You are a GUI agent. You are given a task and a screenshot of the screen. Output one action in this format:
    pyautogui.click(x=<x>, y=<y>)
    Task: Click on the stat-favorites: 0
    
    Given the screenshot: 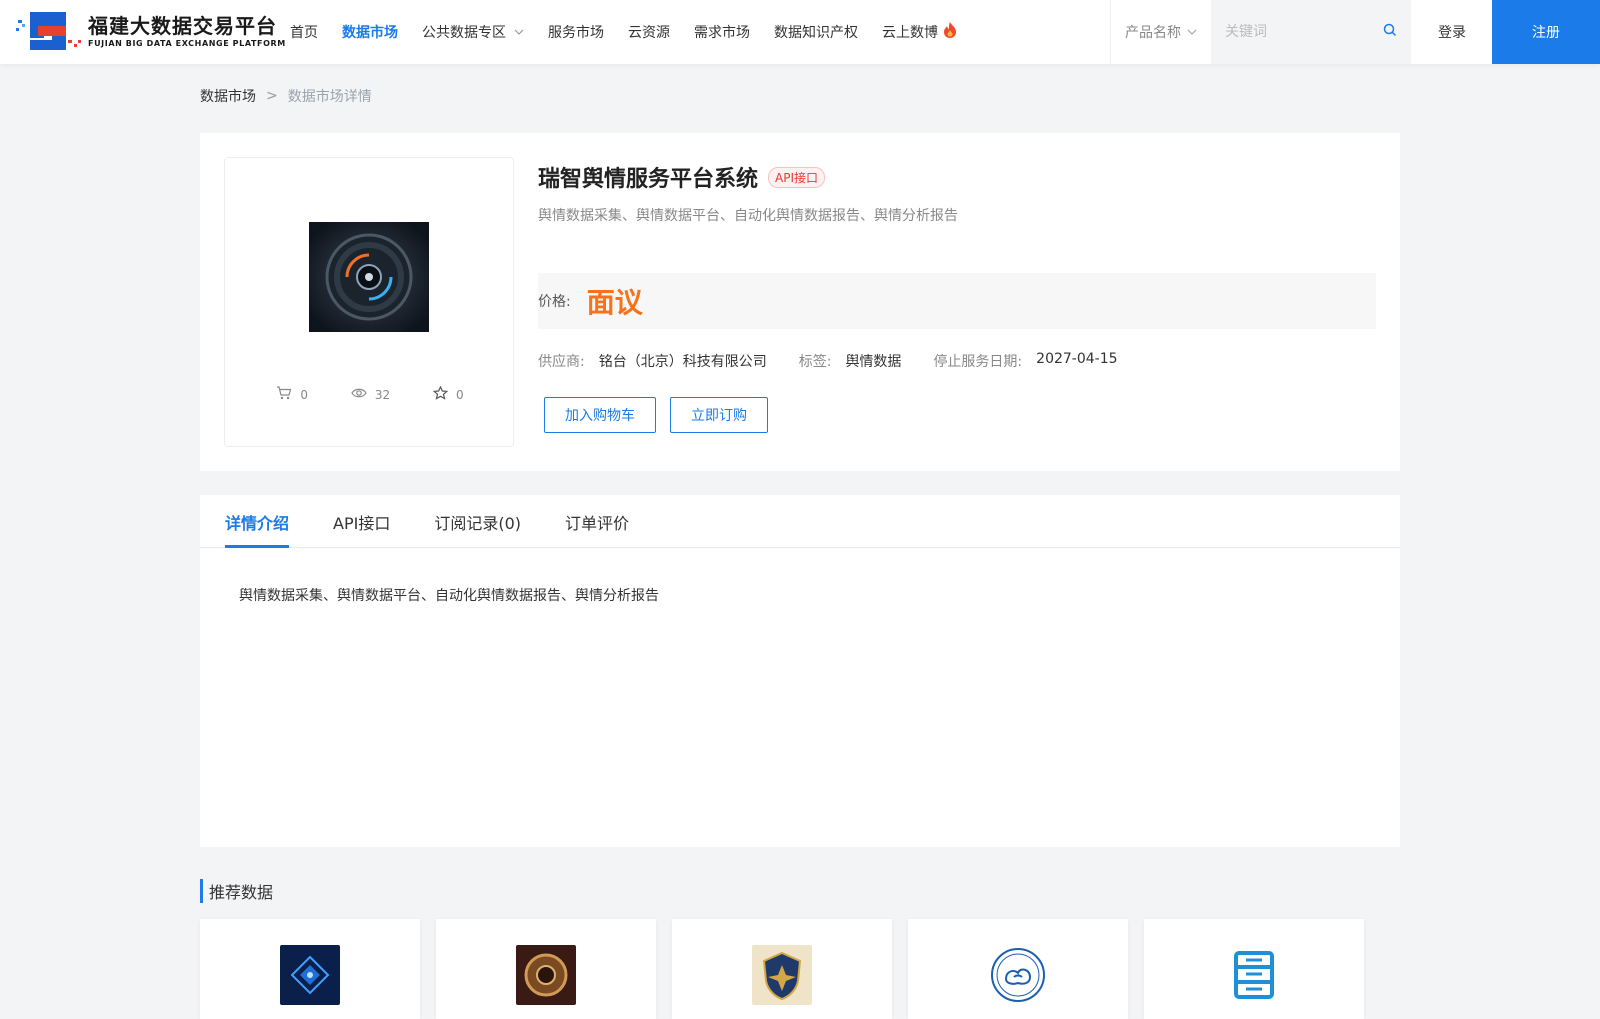 What is the action you would take?
    pyautogui.click(x=448, y=394)
    